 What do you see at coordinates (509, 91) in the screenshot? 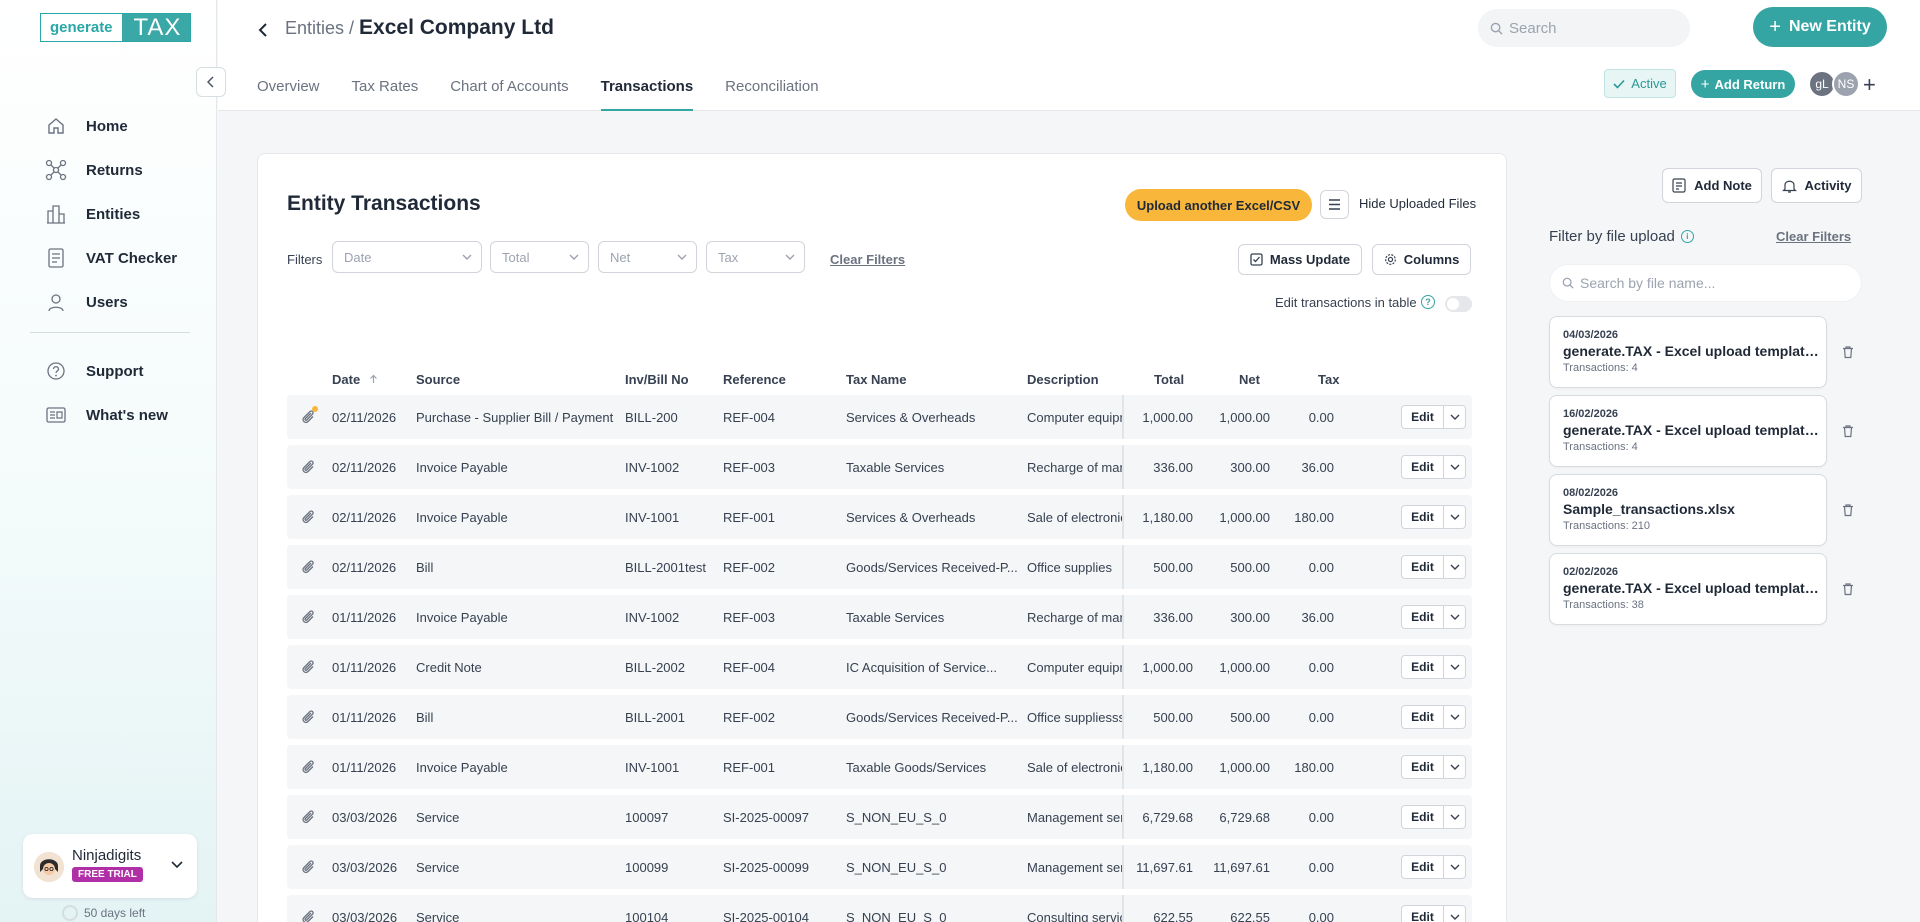
I see `tab-chart-of-accounts: Chart of Accounts` at bounding box center [509, 91].